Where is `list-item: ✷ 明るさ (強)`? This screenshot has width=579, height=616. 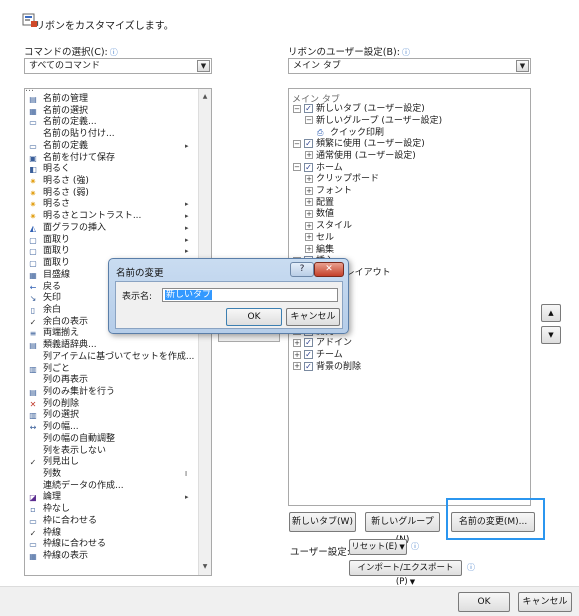
list-item: ✷ 明るさ (強) is located at coordinates (110, 182).